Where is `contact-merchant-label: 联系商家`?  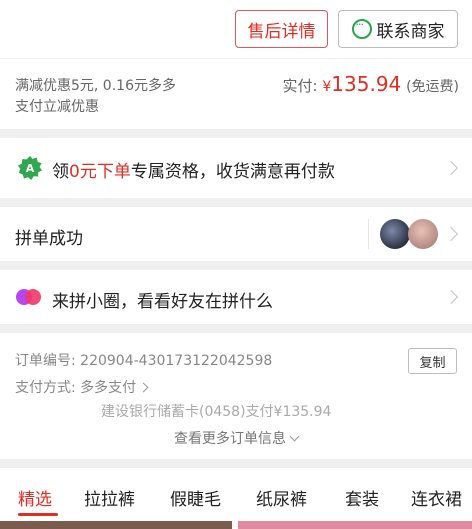
contact-merchant-label: 联系商家 is located at coordinates (410, 31).